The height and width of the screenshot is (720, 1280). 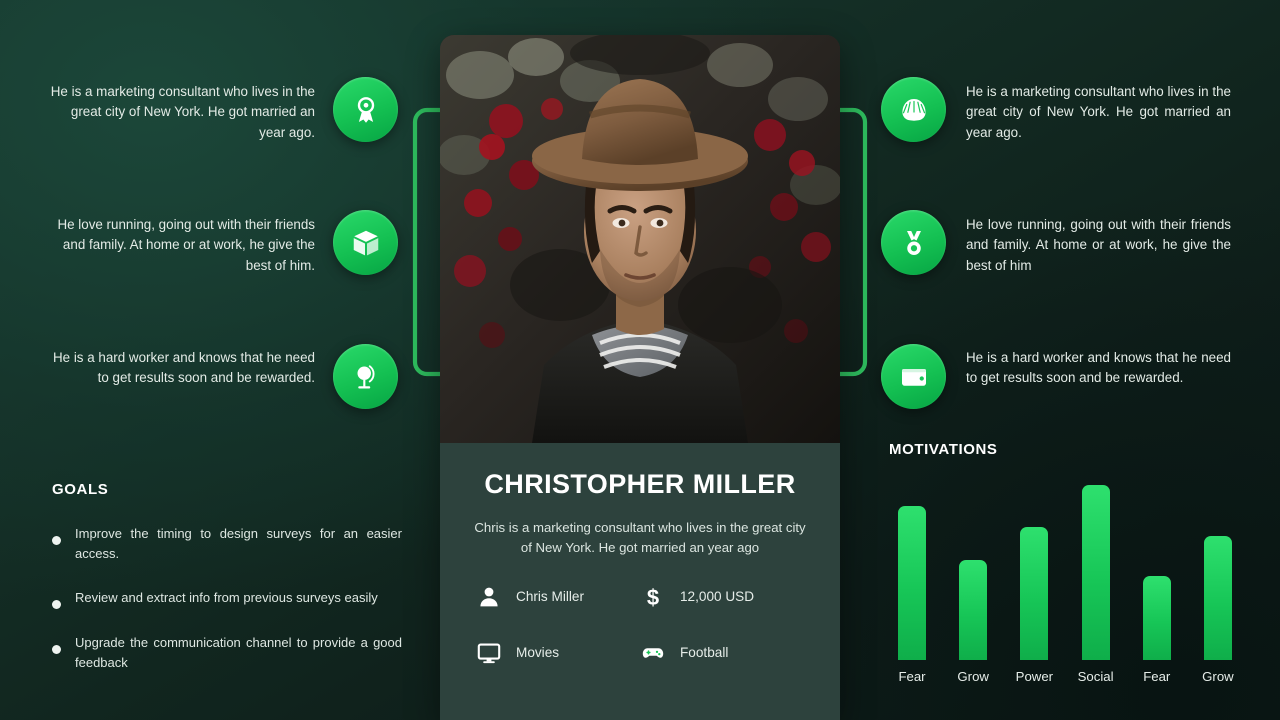 I want to click on fact-hobby-media: Movies, so click(x=558, y=653).